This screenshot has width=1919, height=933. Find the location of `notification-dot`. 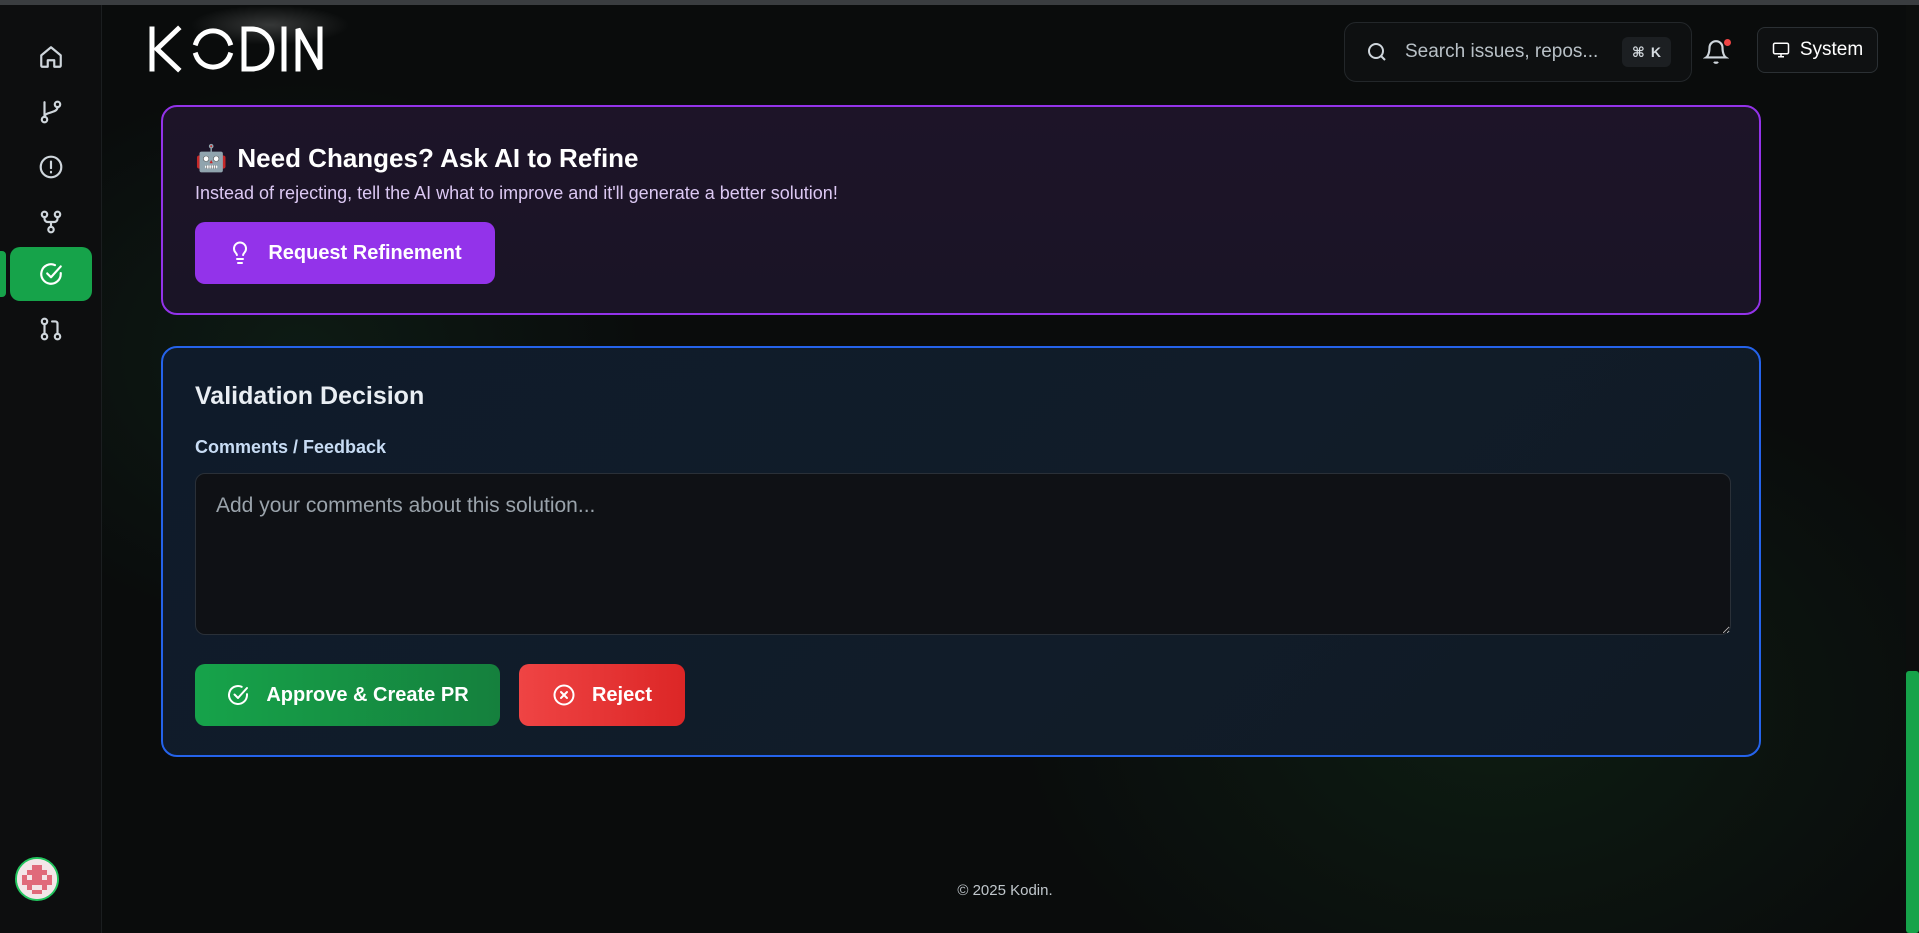

notification-dot is located at coordinates (1727, 42).